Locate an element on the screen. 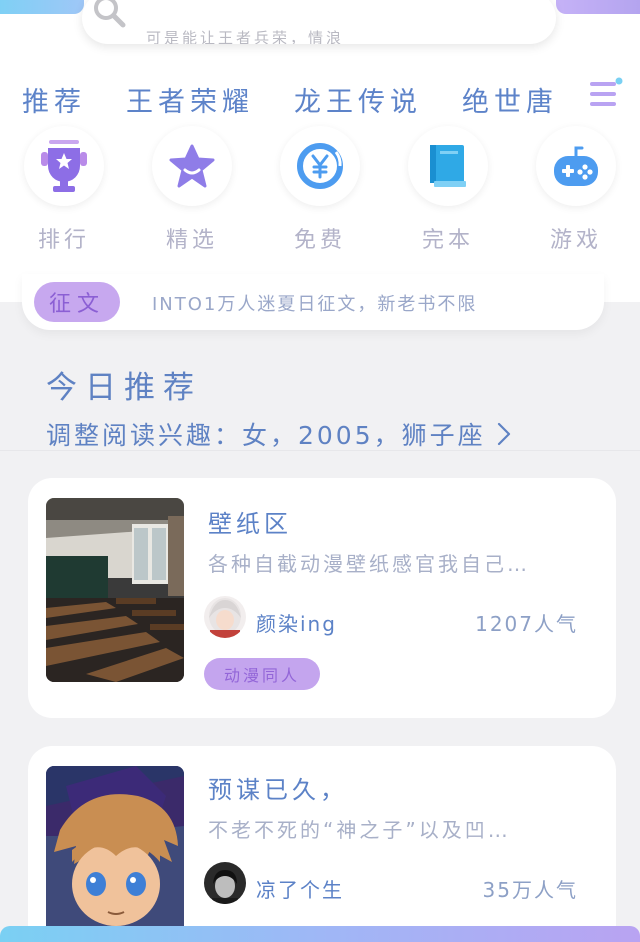  adjust-interest-link: 调整阅读兴趣：女，2005，狮子座 is located at coordinates (279, 434).